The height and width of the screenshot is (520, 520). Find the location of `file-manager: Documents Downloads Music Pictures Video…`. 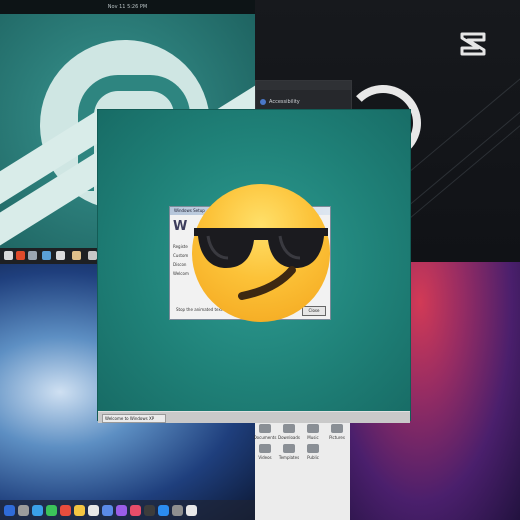

file-manager: Documents Downloads Music Pictures Video… is located at coordinates (301, 470).